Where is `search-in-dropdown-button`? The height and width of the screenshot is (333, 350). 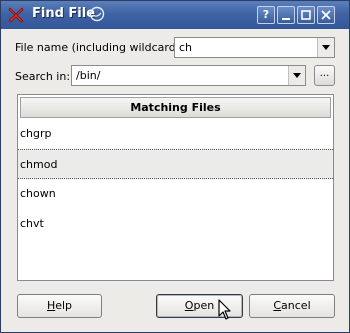
search-in-dropdown-button is located at coordinates (296, 75).